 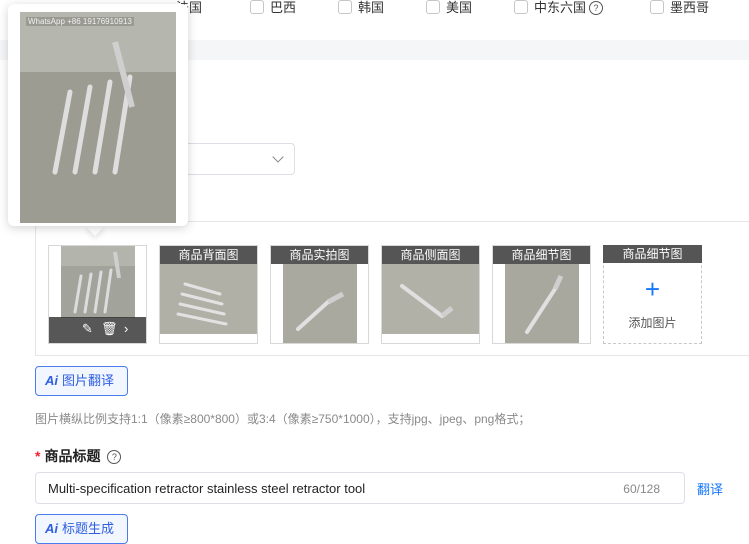 I want to click on required-mark: *, so click(x=38, y=456).